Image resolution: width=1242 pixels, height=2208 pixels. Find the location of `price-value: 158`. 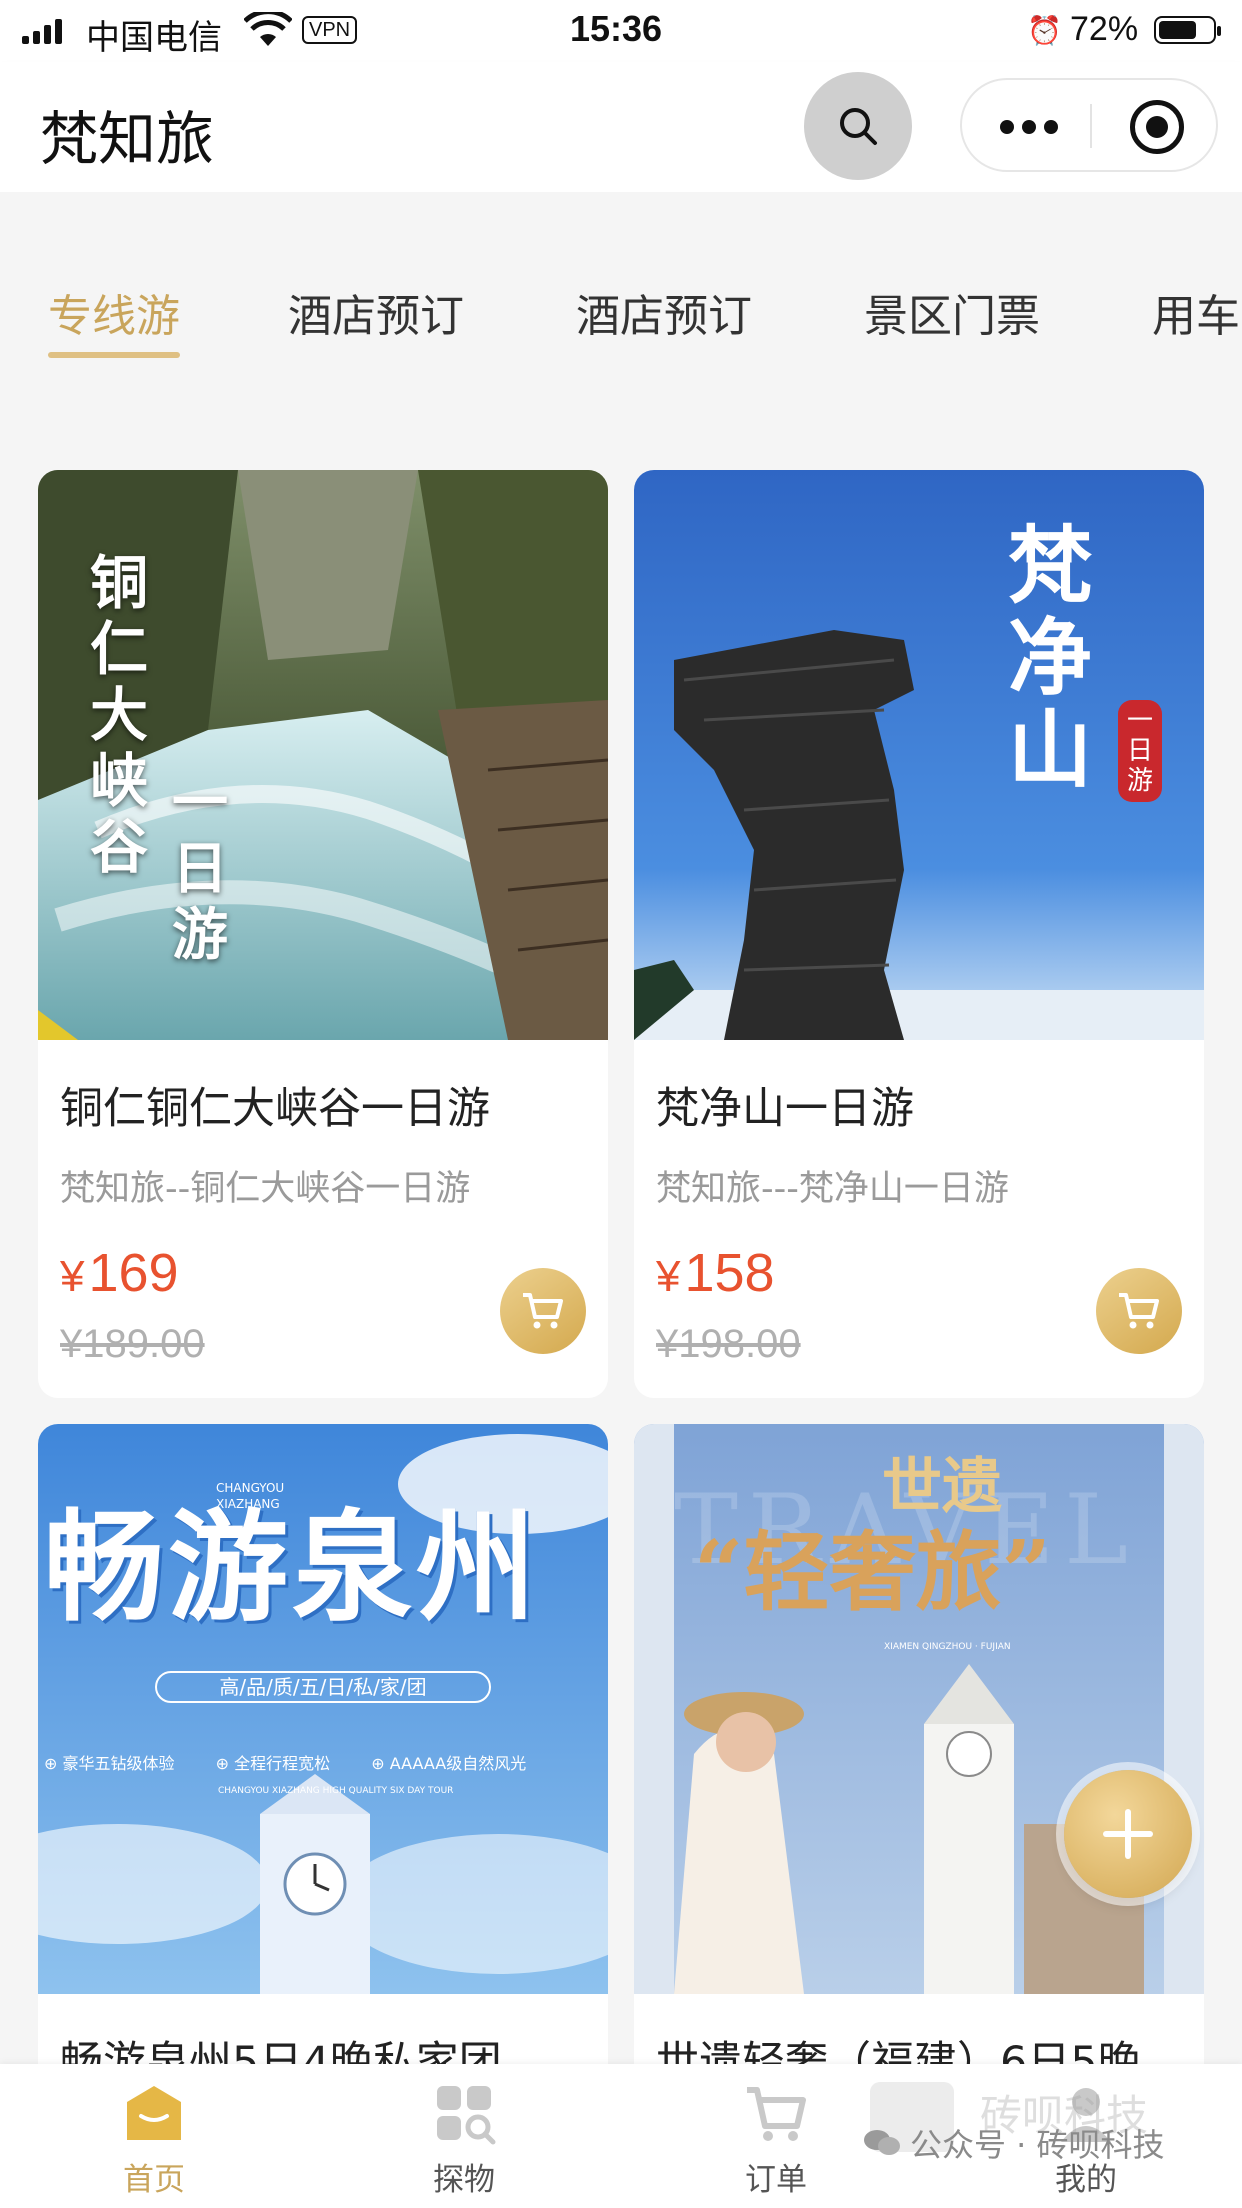

price-value: 158 is located at coordinates (729, 1273).